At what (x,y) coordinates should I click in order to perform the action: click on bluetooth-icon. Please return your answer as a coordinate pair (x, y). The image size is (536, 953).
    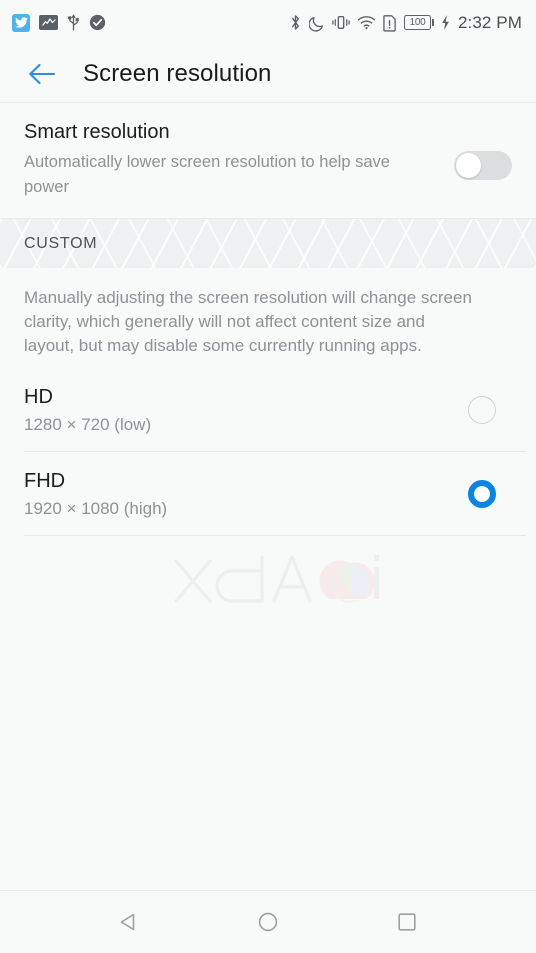
    Looking at the image, I should click on (295, 22).